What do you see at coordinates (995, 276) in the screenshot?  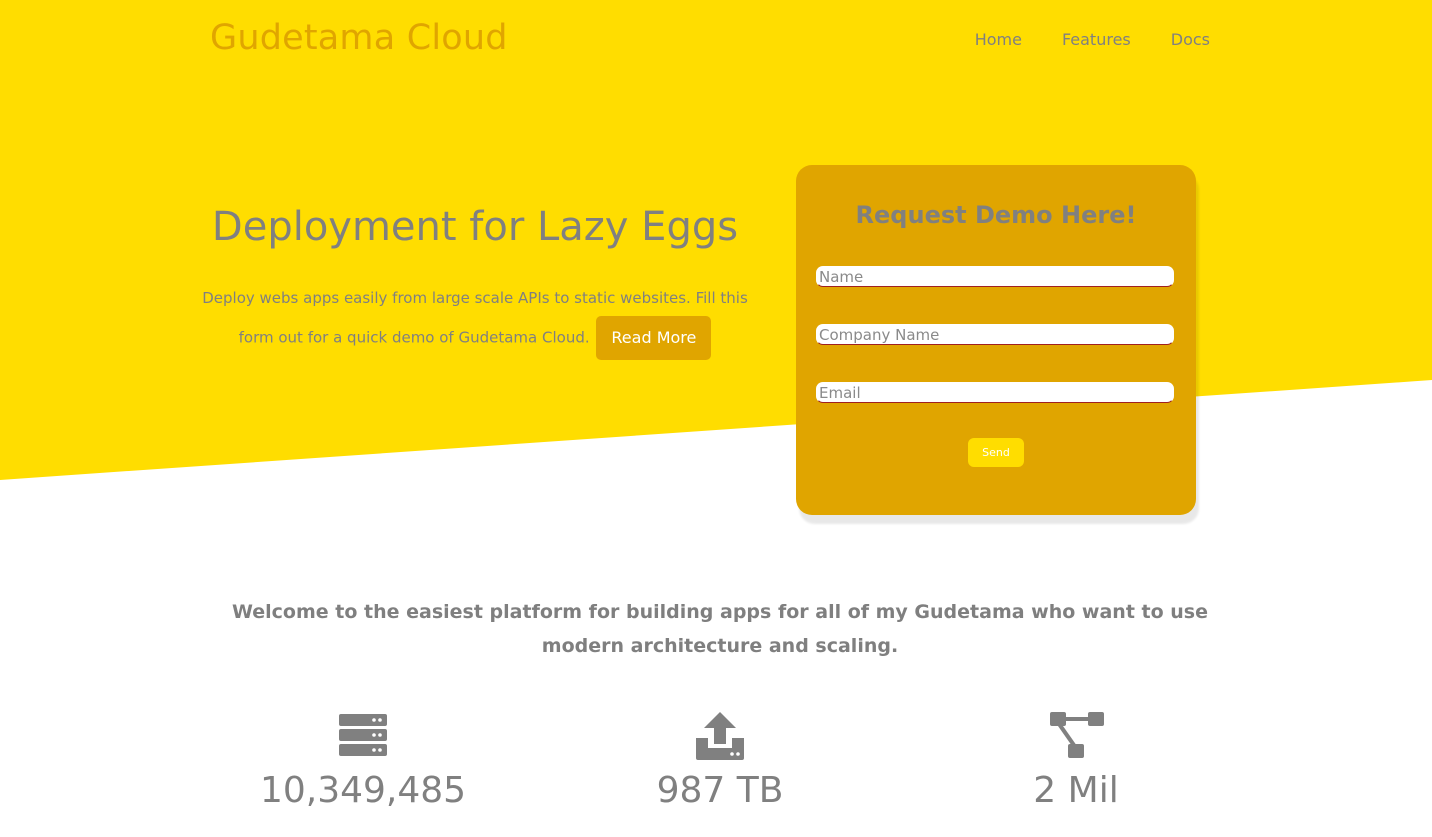 I see `name-input` at bounding box center [995, 276].